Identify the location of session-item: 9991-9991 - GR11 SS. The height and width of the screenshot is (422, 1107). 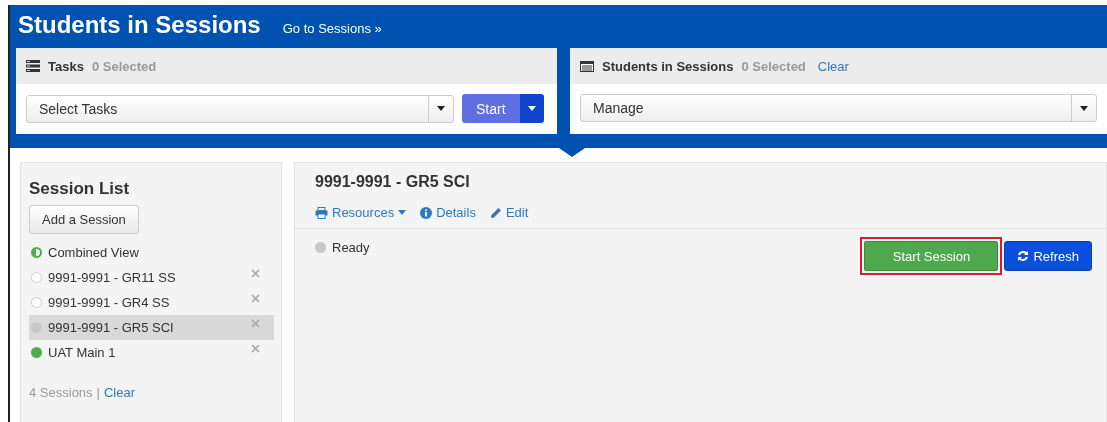
(151, 277).